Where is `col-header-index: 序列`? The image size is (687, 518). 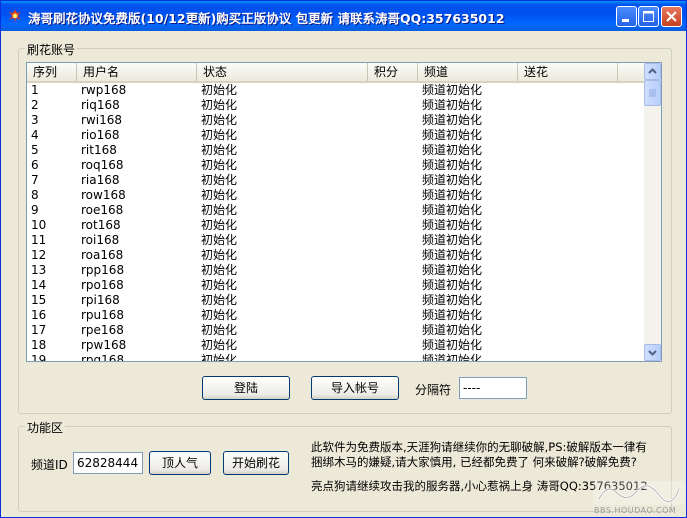
col-header-index: 序列 is located at coordinates (52, 72).